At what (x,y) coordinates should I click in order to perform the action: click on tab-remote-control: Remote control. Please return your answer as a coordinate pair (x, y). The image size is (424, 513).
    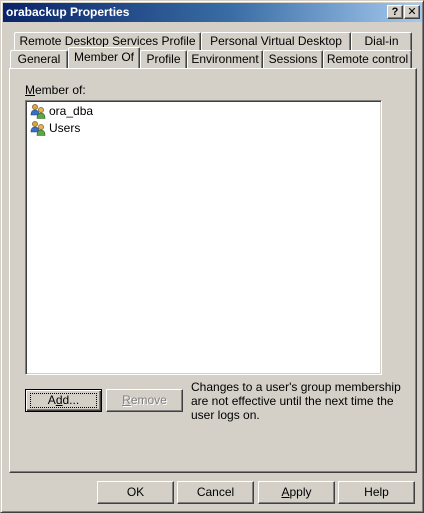
    Looking at the image, I should click on (367, 59).